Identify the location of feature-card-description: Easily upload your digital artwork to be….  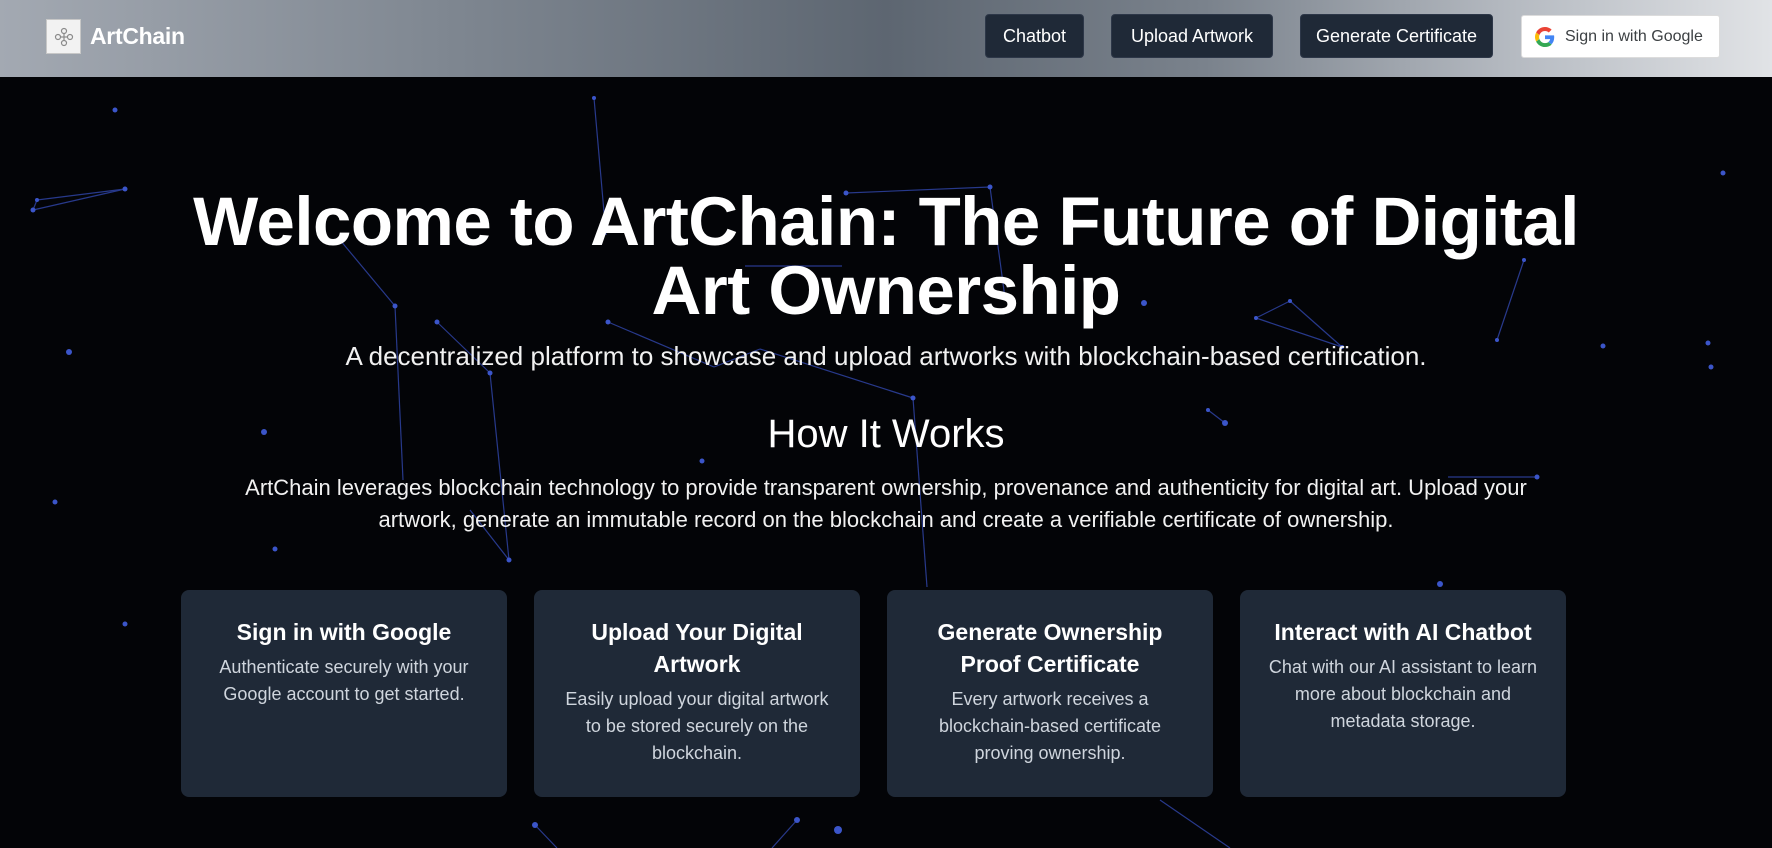
(697, 726).